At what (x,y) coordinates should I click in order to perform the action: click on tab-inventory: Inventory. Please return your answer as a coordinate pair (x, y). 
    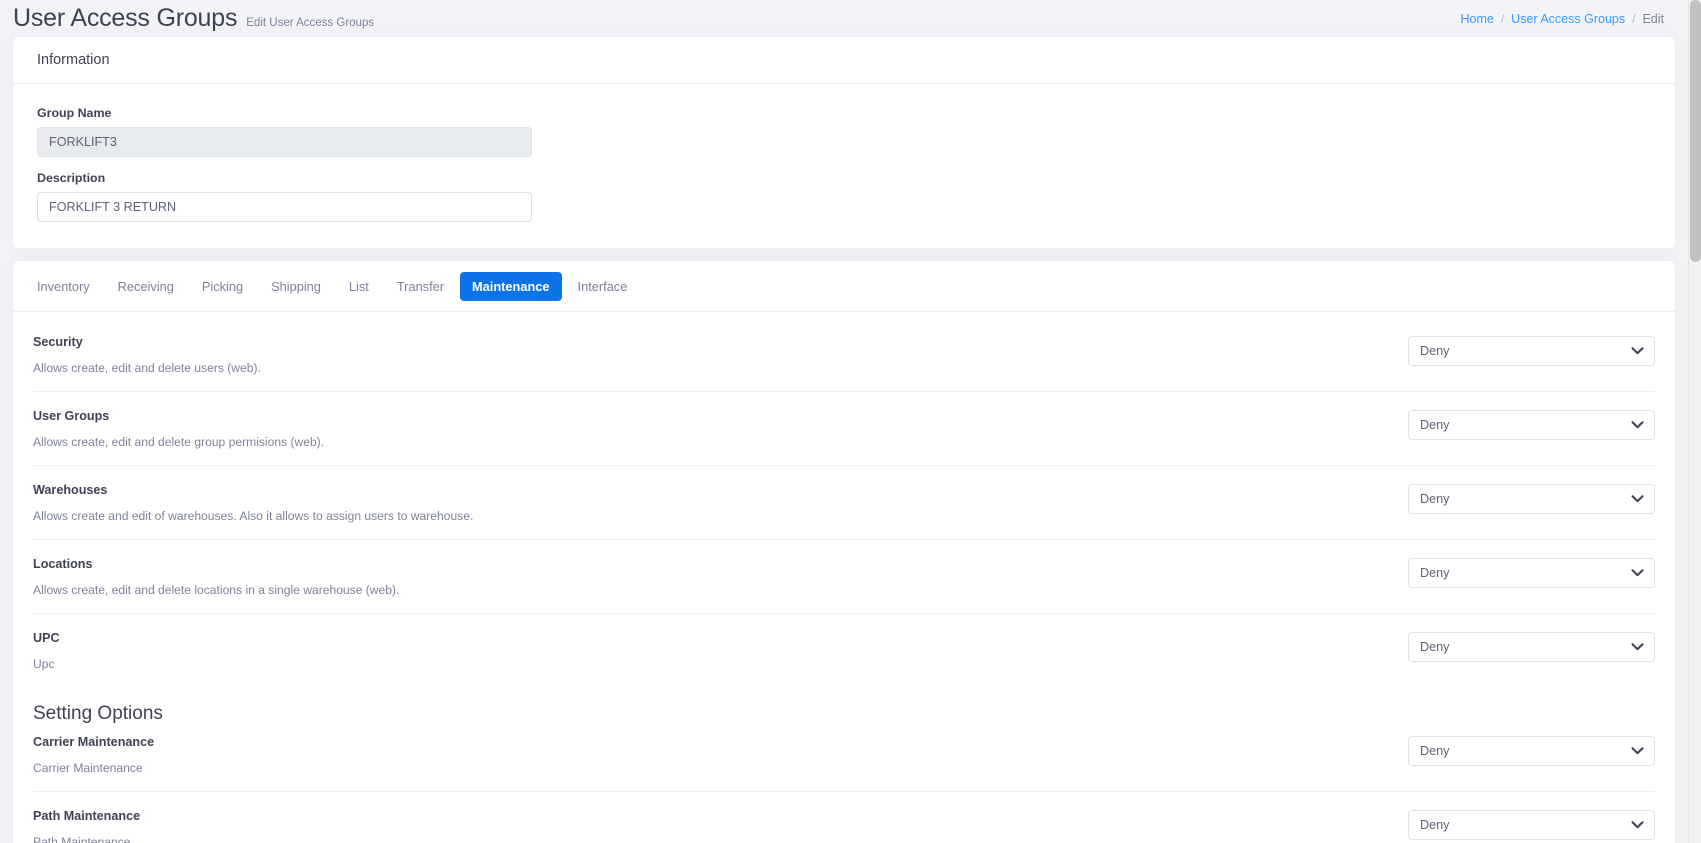
    Looking at the image, I should click on (63, 286).